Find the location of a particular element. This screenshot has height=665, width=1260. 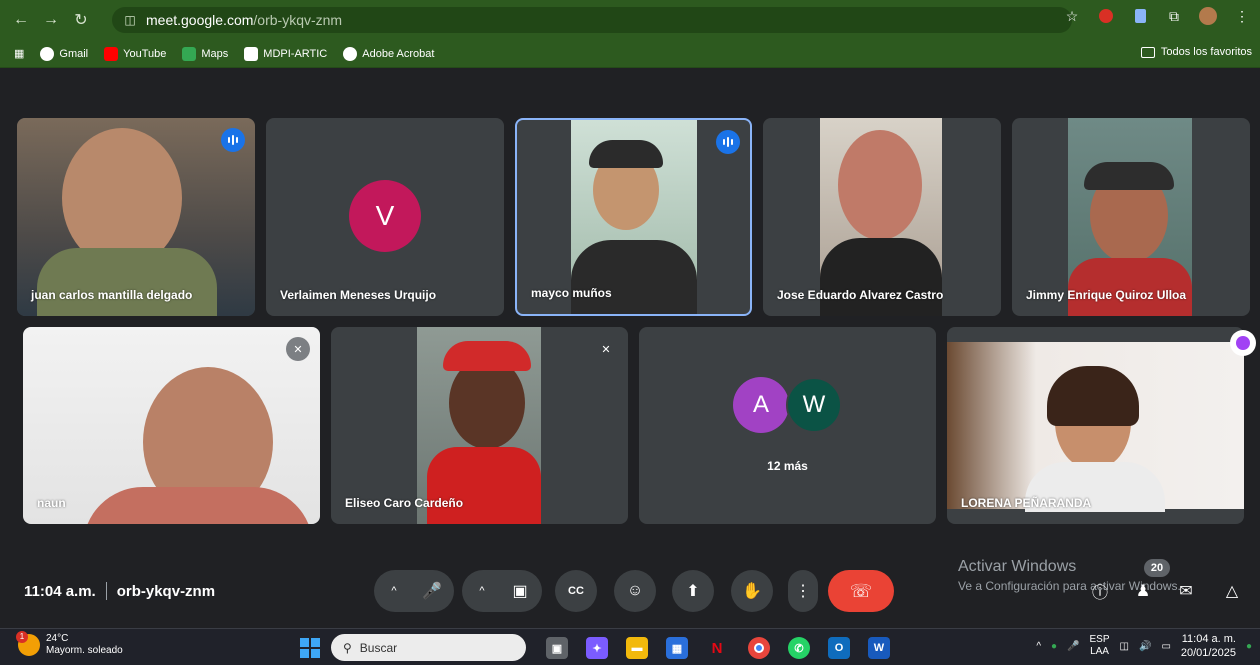

video-options-chevron-icon: ^ is located at coordinates (482, 591).